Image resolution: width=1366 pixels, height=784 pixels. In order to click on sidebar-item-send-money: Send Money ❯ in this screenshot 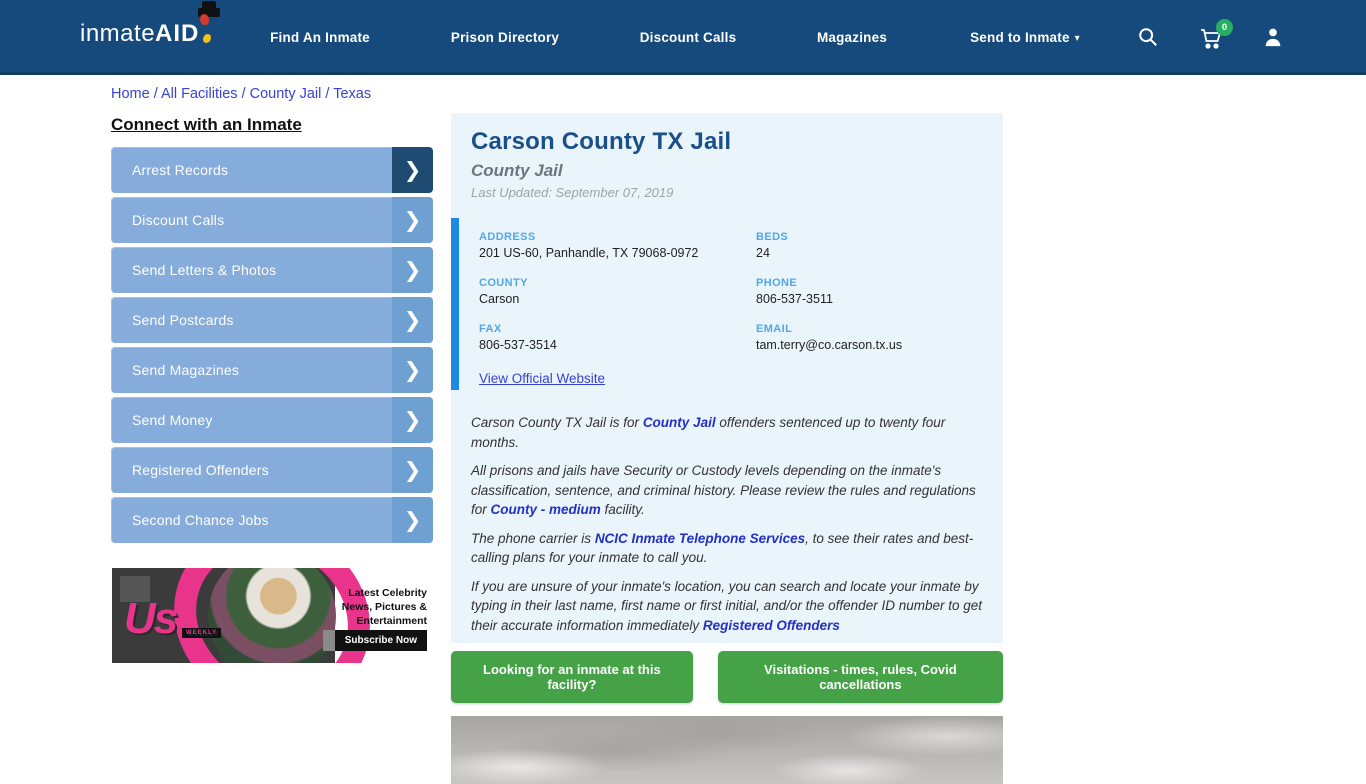, I will do `click(272, 420)`.